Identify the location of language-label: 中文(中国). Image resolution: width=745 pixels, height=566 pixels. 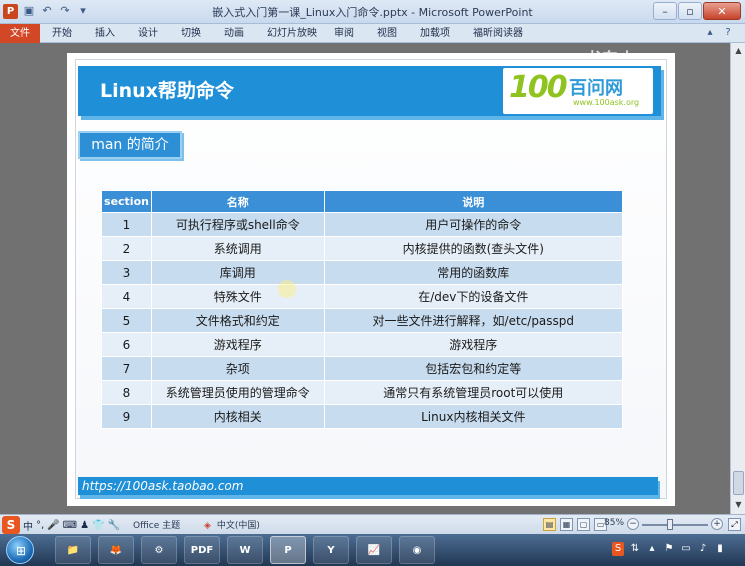
(238, 526).